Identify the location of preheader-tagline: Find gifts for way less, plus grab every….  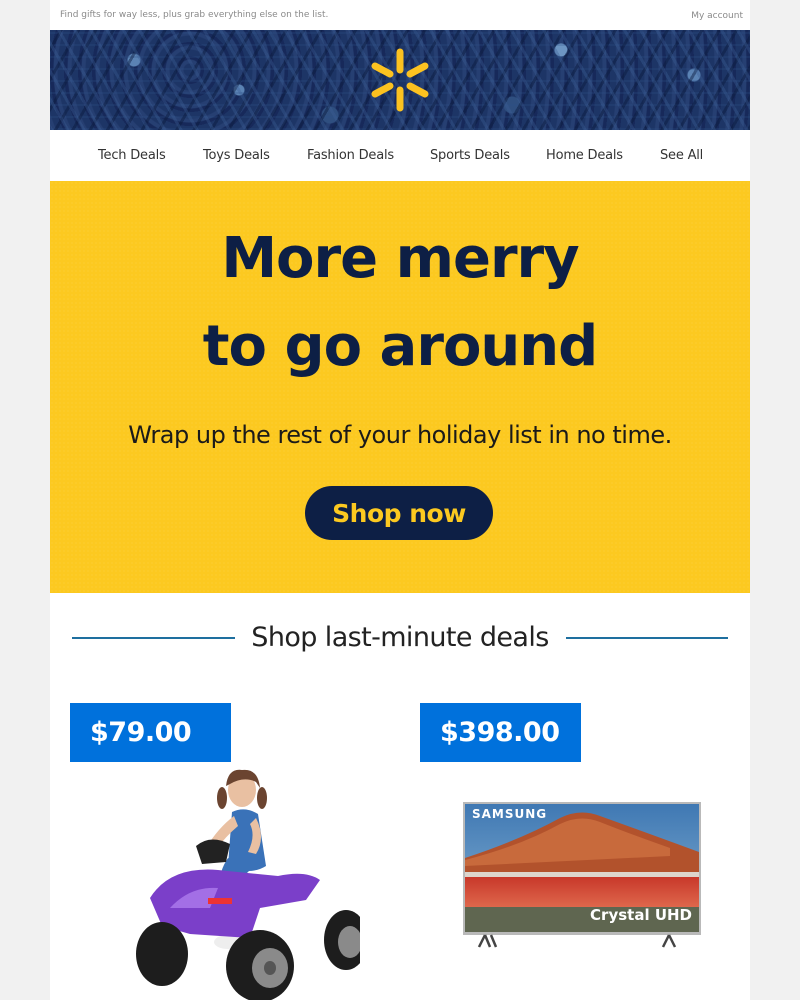
(194, 15).